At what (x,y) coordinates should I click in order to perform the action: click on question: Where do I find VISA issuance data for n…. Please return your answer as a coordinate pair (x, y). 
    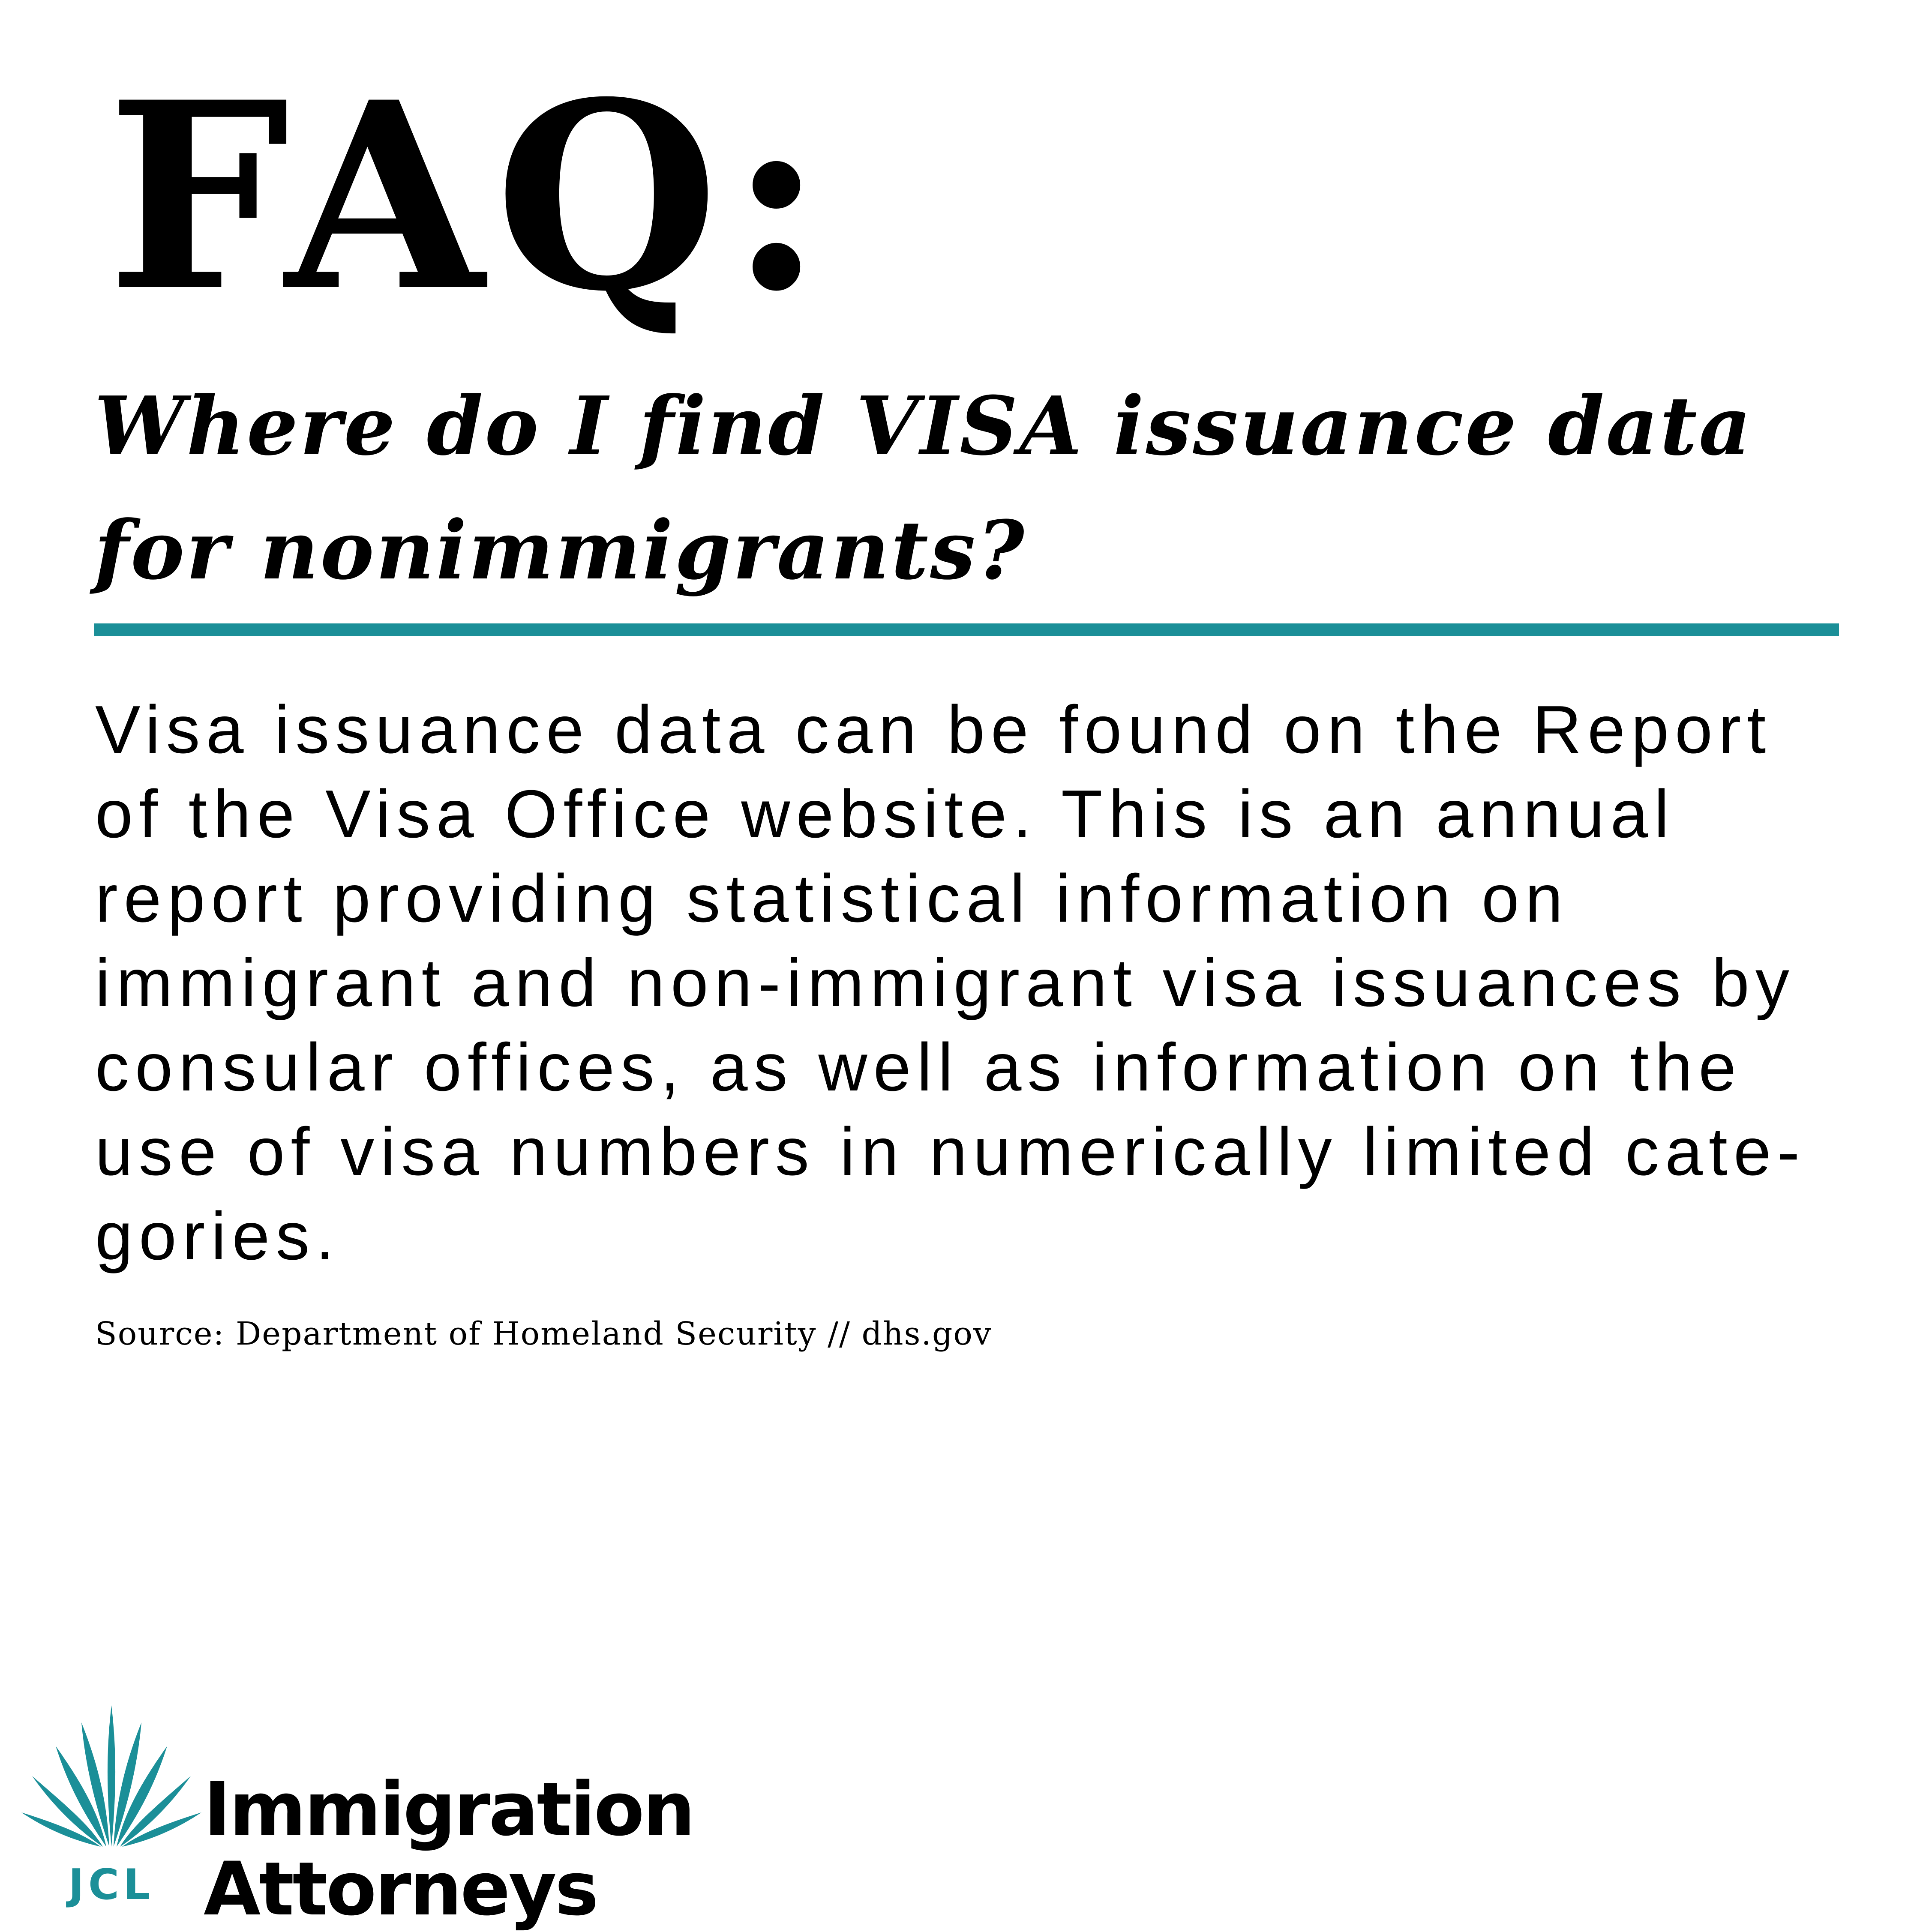
    Looking at the image, I should click on (994, 488).